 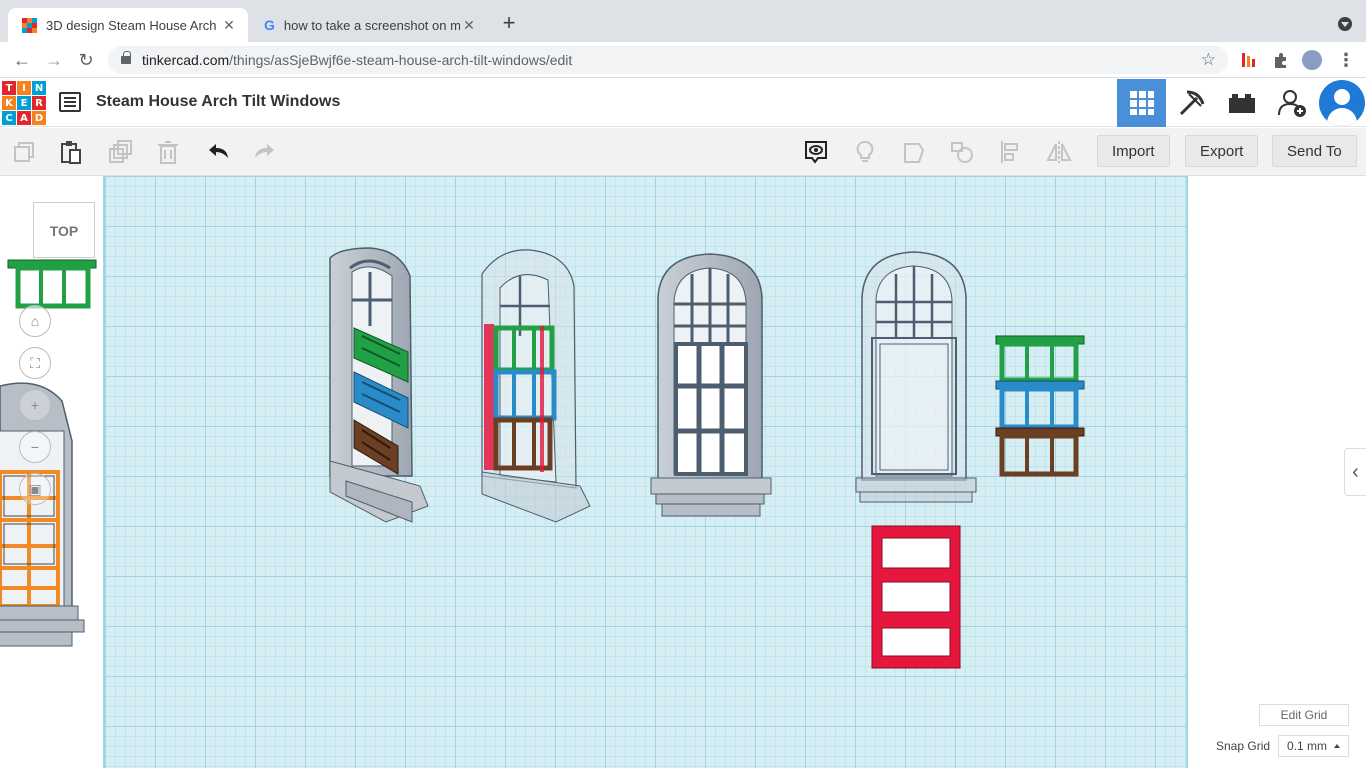 What do you see at coordinates (916, 377) in the screenshot?
I see `arch-window-4-shape` at bounding box center [916, 377].